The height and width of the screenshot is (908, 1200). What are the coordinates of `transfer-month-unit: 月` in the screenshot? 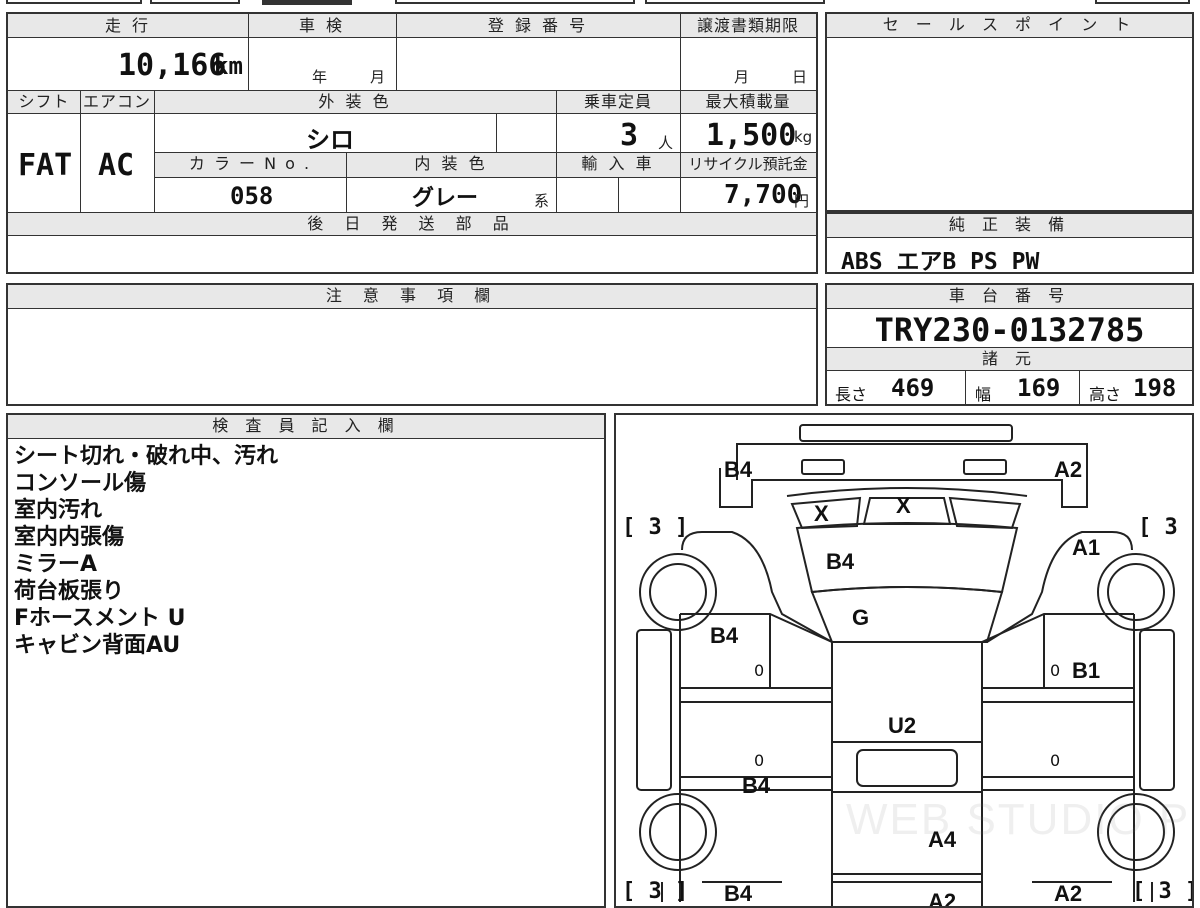 It's located at (742, 77).